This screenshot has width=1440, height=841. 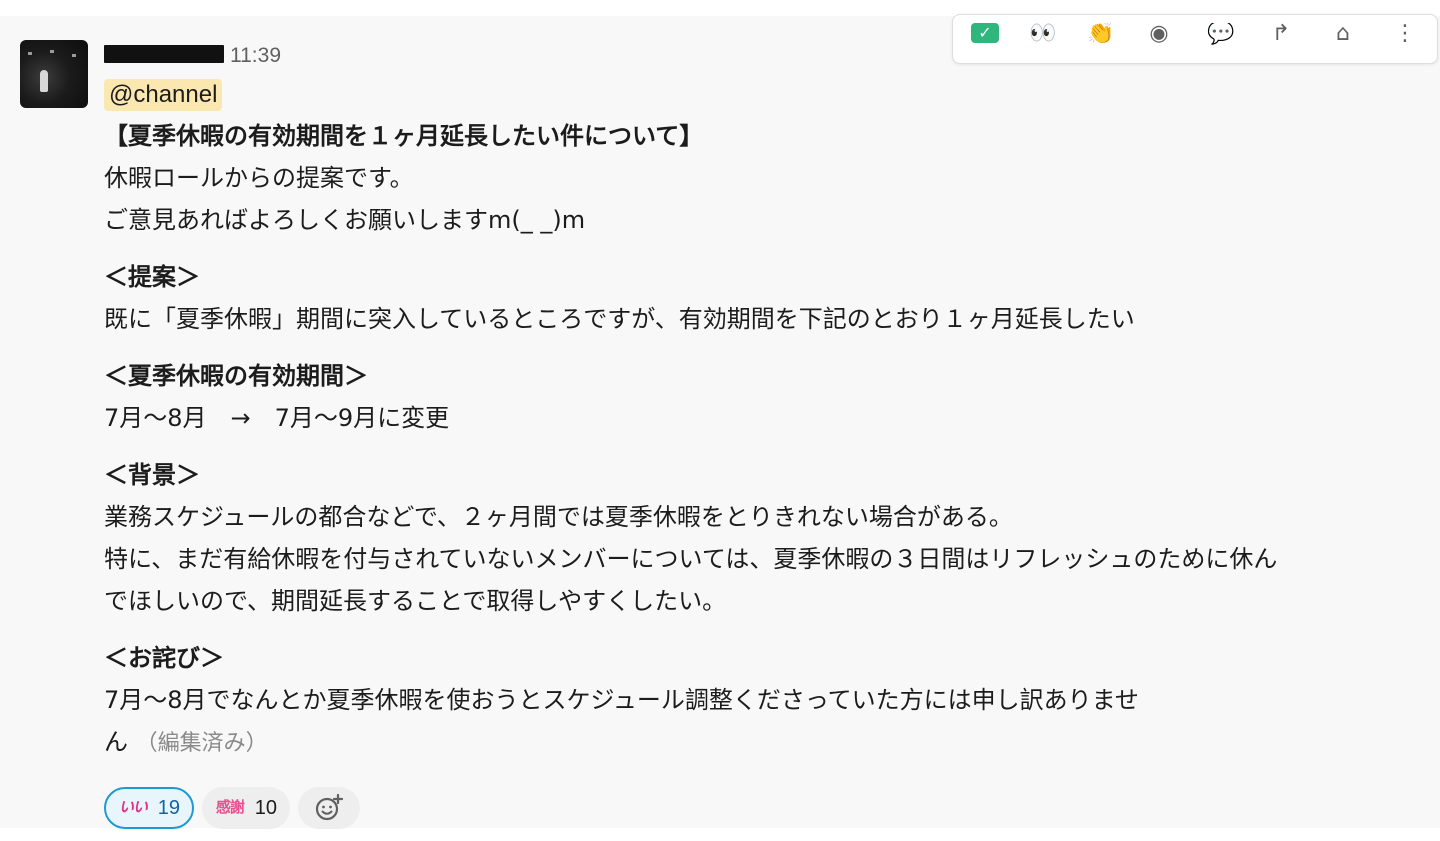 I want to click on more-icon: ⋮, so click(x=1405, y=35).